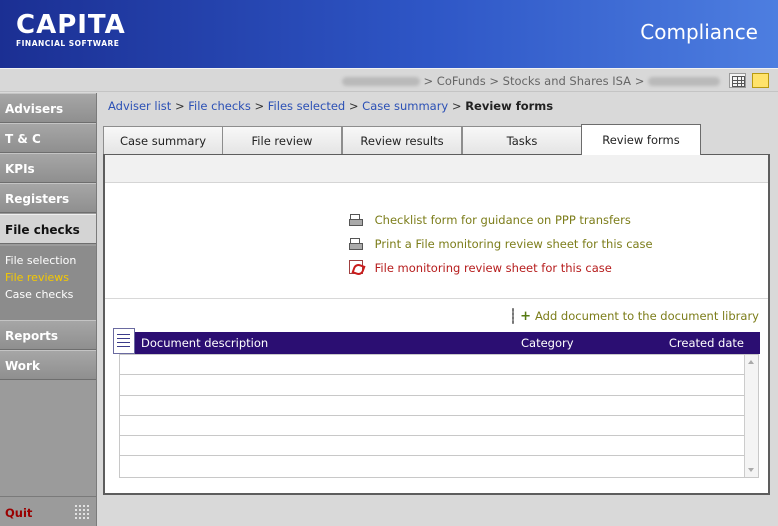 This screenshot has height=526, width=778. Describe the element at coordinates (48, 229) in the screenshot. I see `sidebar-item-file-checks: File checks` at that location.